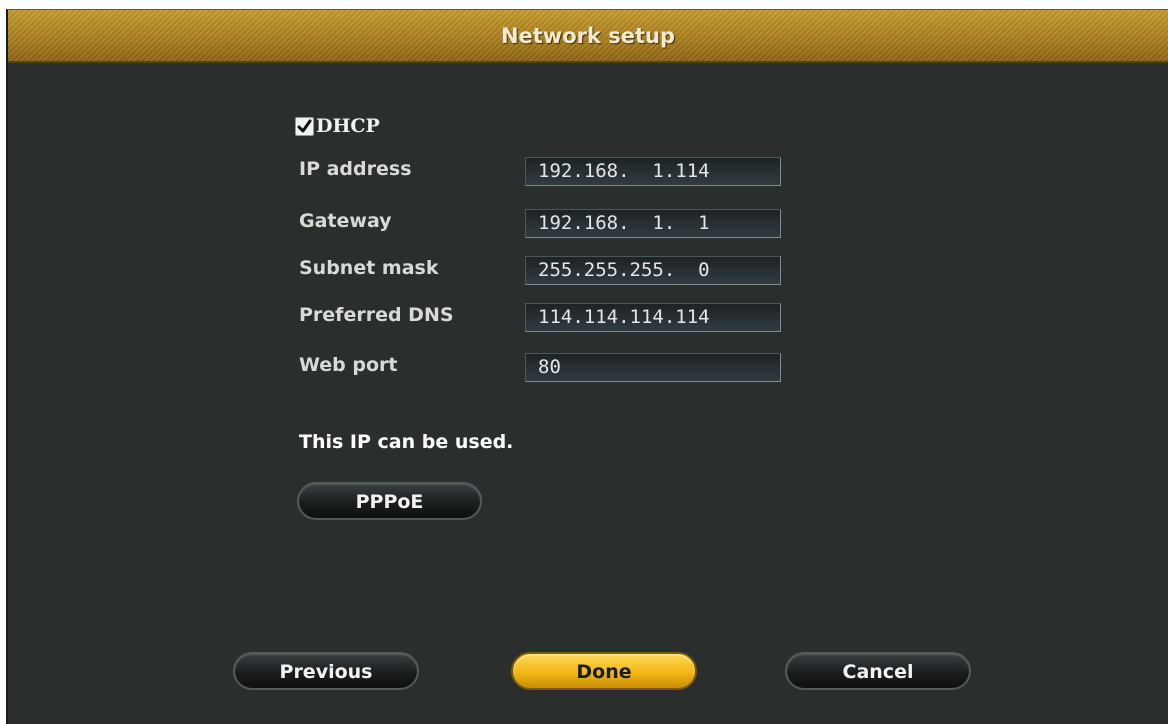 The width and height of the screenshot is (1168, 724). Describe the element at coordinates (369, 268) in the screenshot. I see `subnet-mask-label: Subnet mask` at that location.